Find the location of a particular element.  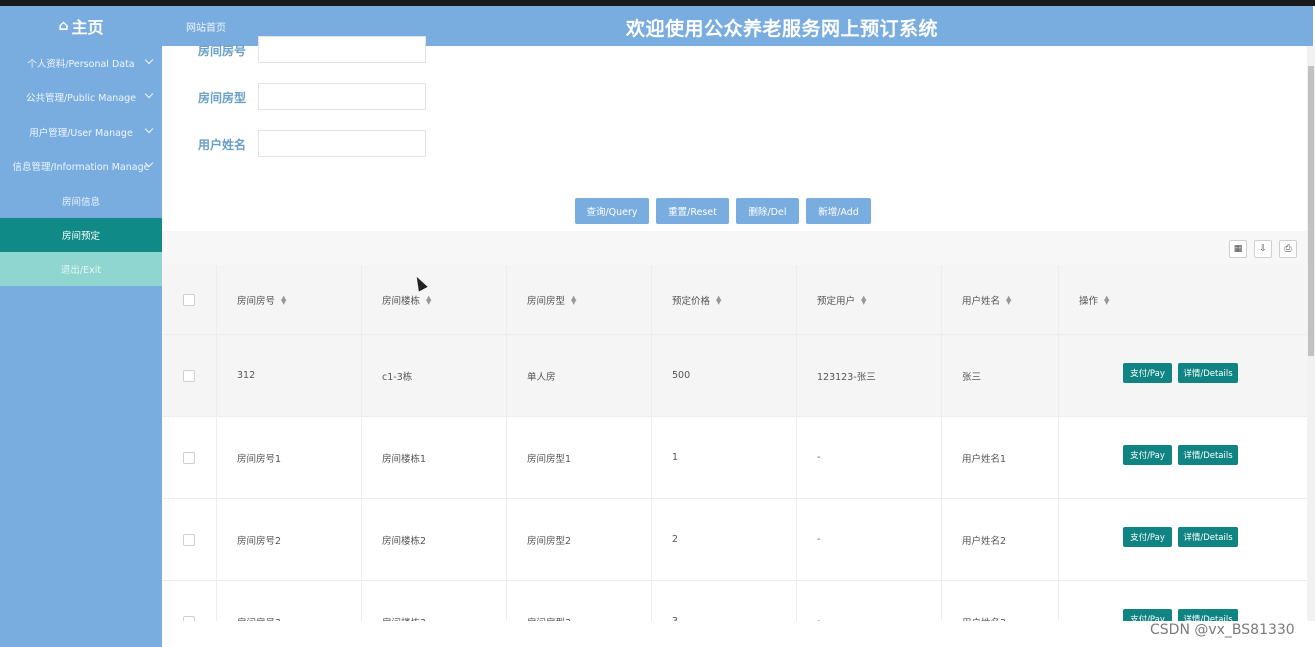

column-header: 房间房号 ▲ ▼ is located at coordinates (289, 299).